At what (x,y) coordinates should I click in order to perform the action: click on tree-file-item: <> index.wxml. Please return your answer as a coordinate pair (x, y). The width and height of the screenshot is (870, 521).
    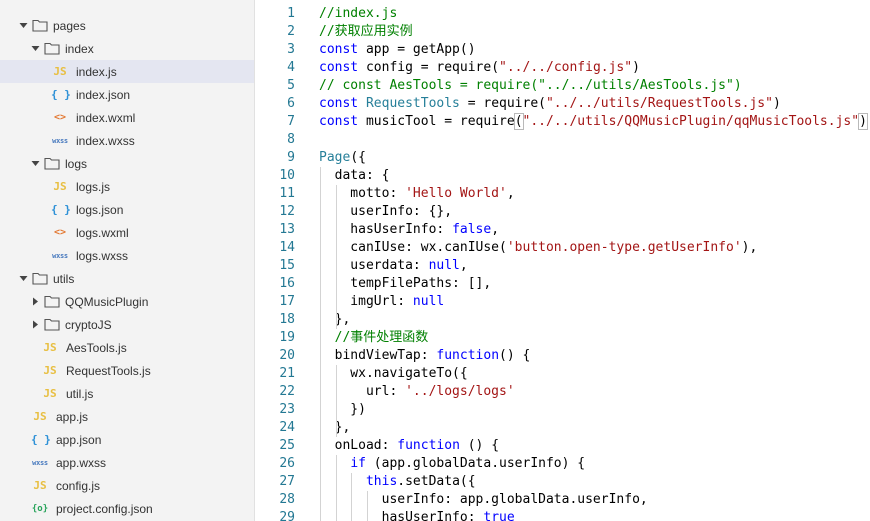
    Looking at the image, I should click on (127, 117).